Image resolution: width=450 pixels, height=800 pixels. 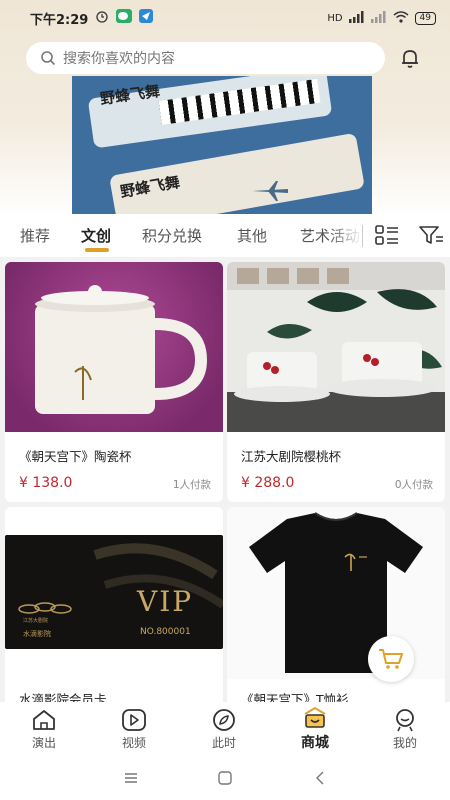 I want to click on tab-recommend: 推荐, so click(x=35, y=235).